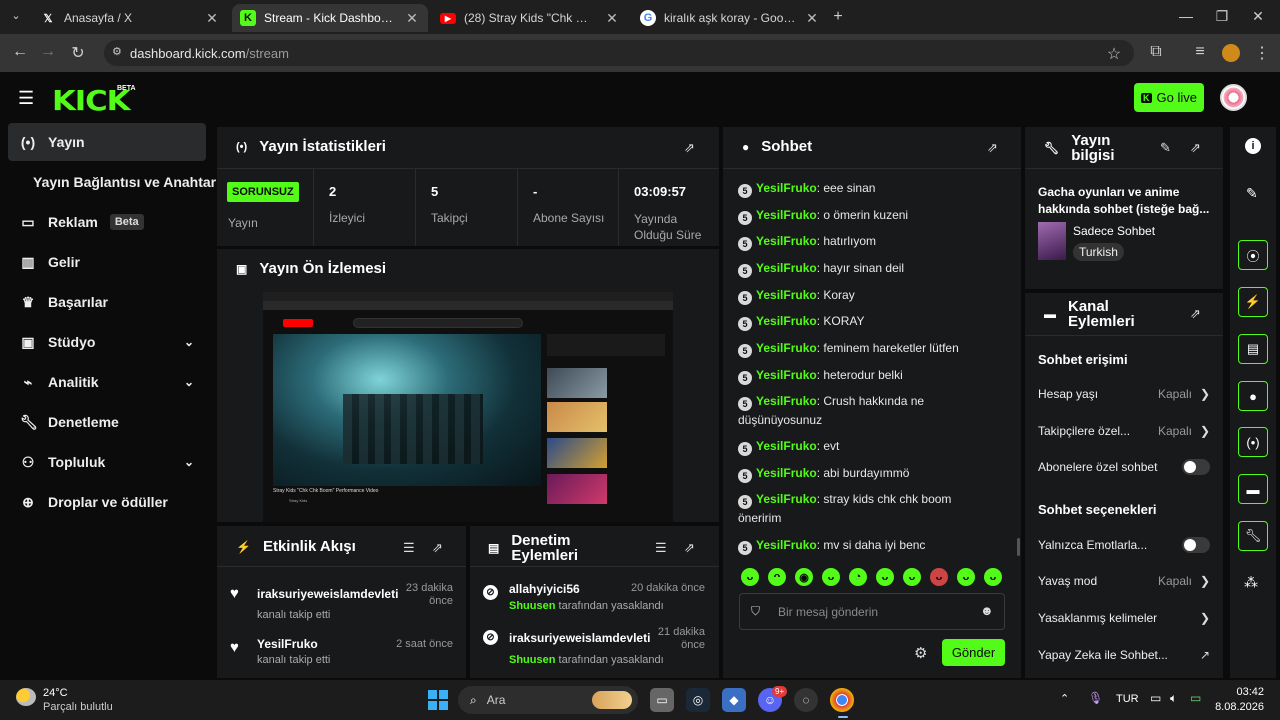  Describe the element at coordinates (107, 262) in the screenshot. I see `sidebar-item-gelir: ▥ Gelir` at that location.